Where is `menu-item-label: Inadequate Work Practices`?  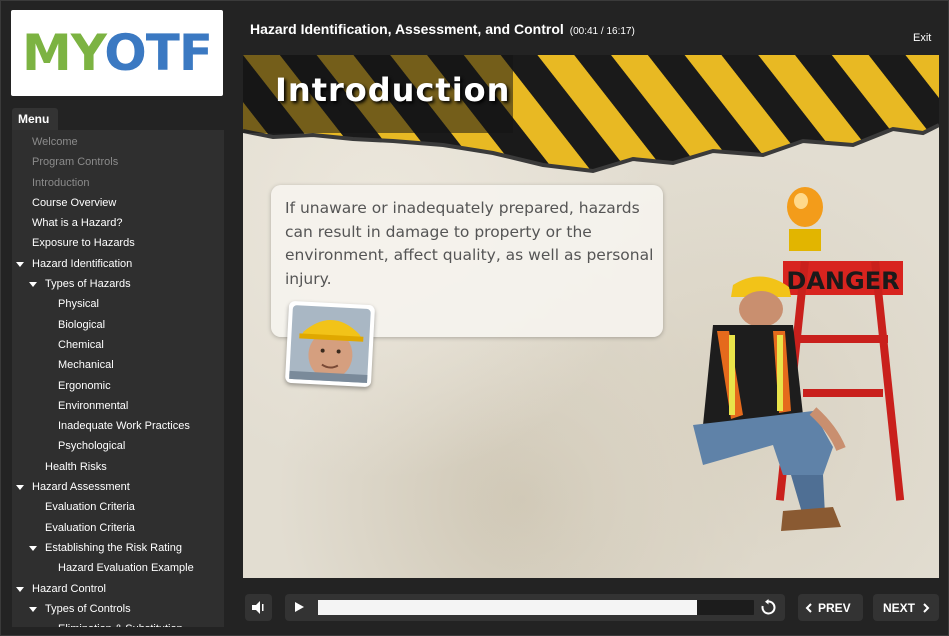
menu-item-label: Inadequate Work Practices is located at coordinates (124, 426).